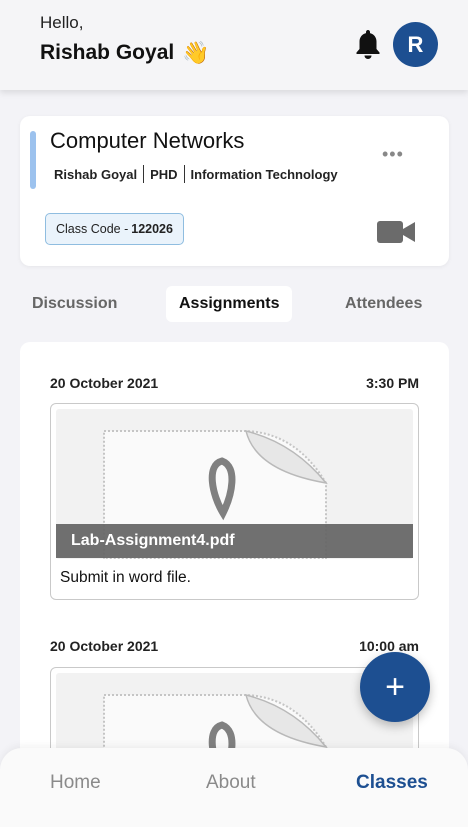  What do you see at coordinates (75, 783) in the screenshot?
I see `nav-home: Home` at bounding box center [75, 783].